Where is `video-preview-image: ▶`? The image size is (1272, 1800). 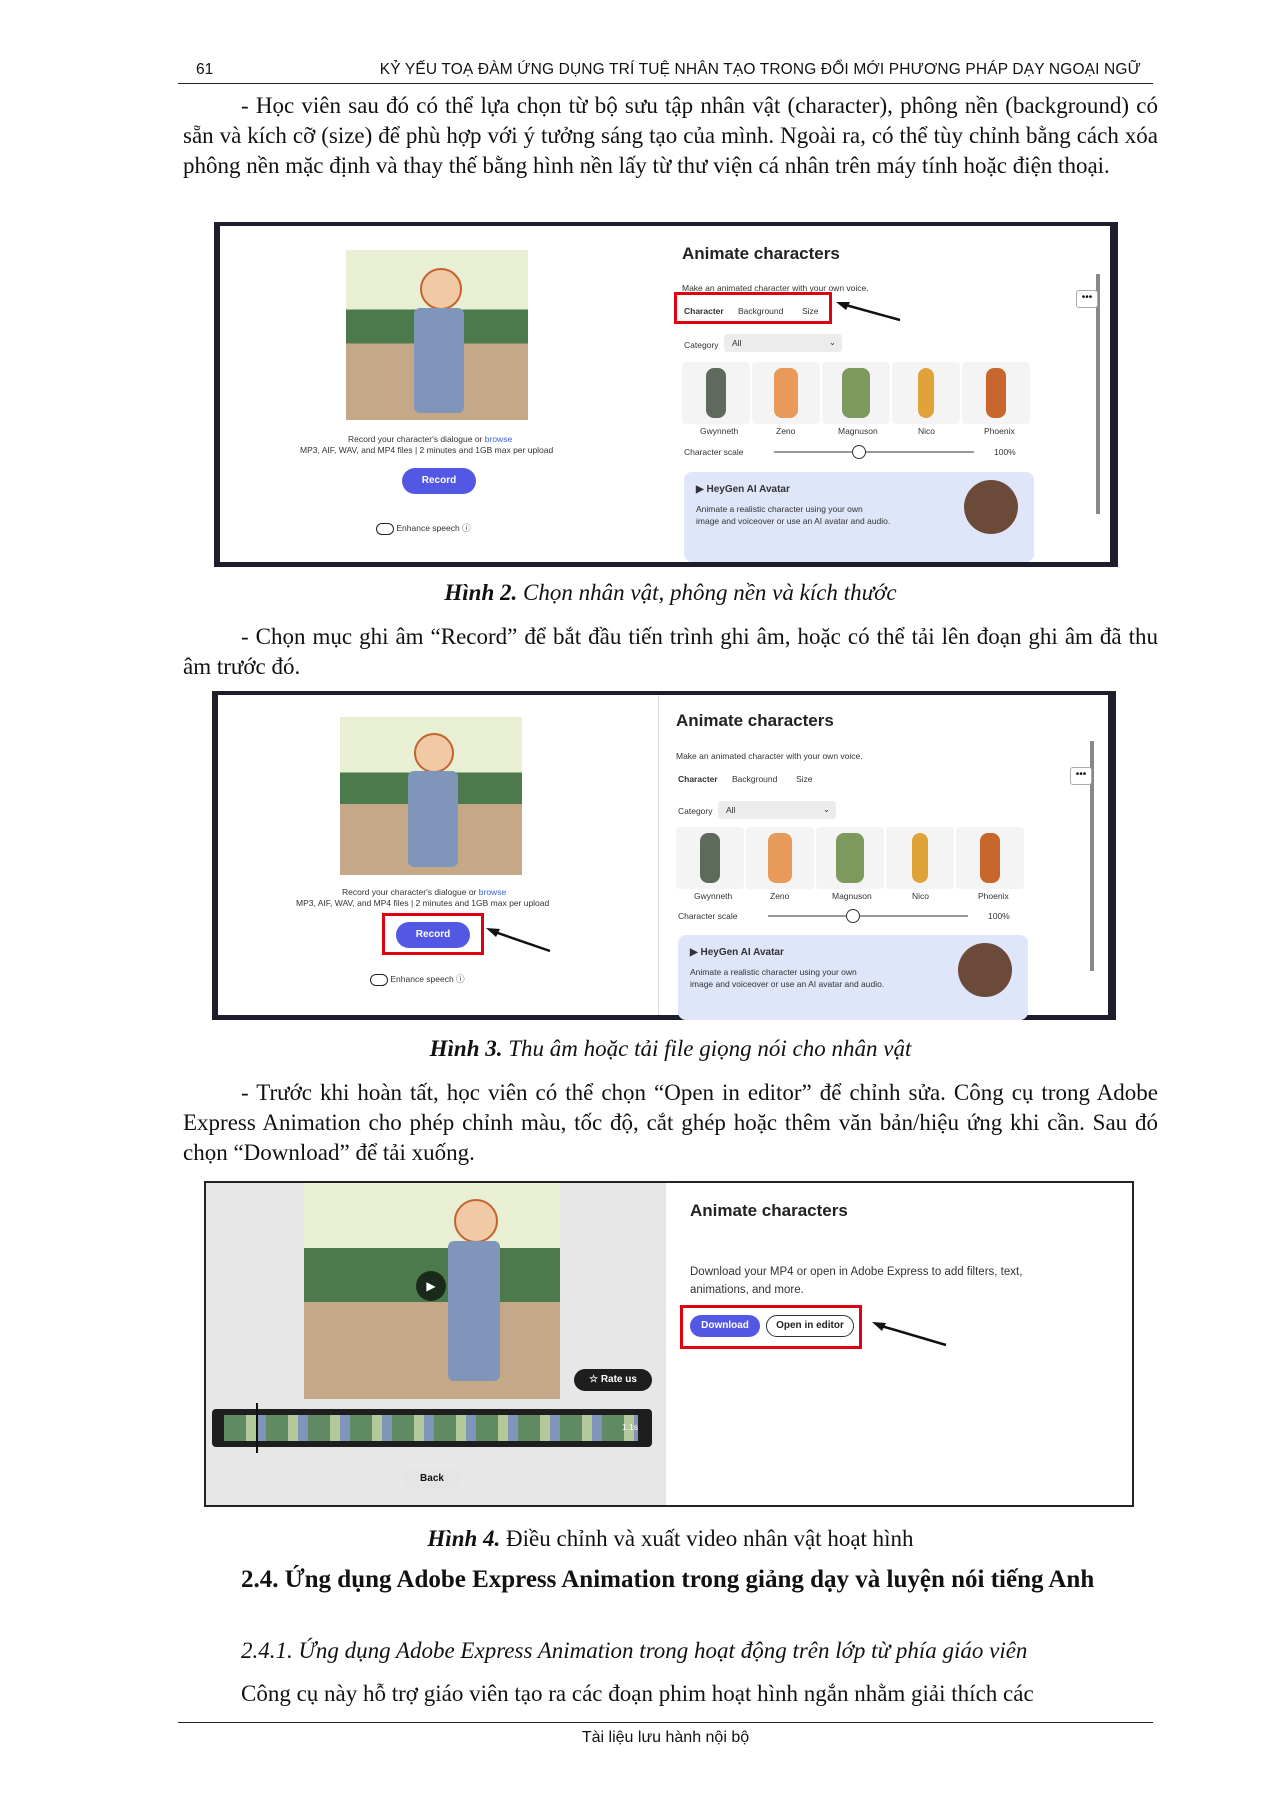 video-preview-image: ▶ is located at coordinates (432, 1291).